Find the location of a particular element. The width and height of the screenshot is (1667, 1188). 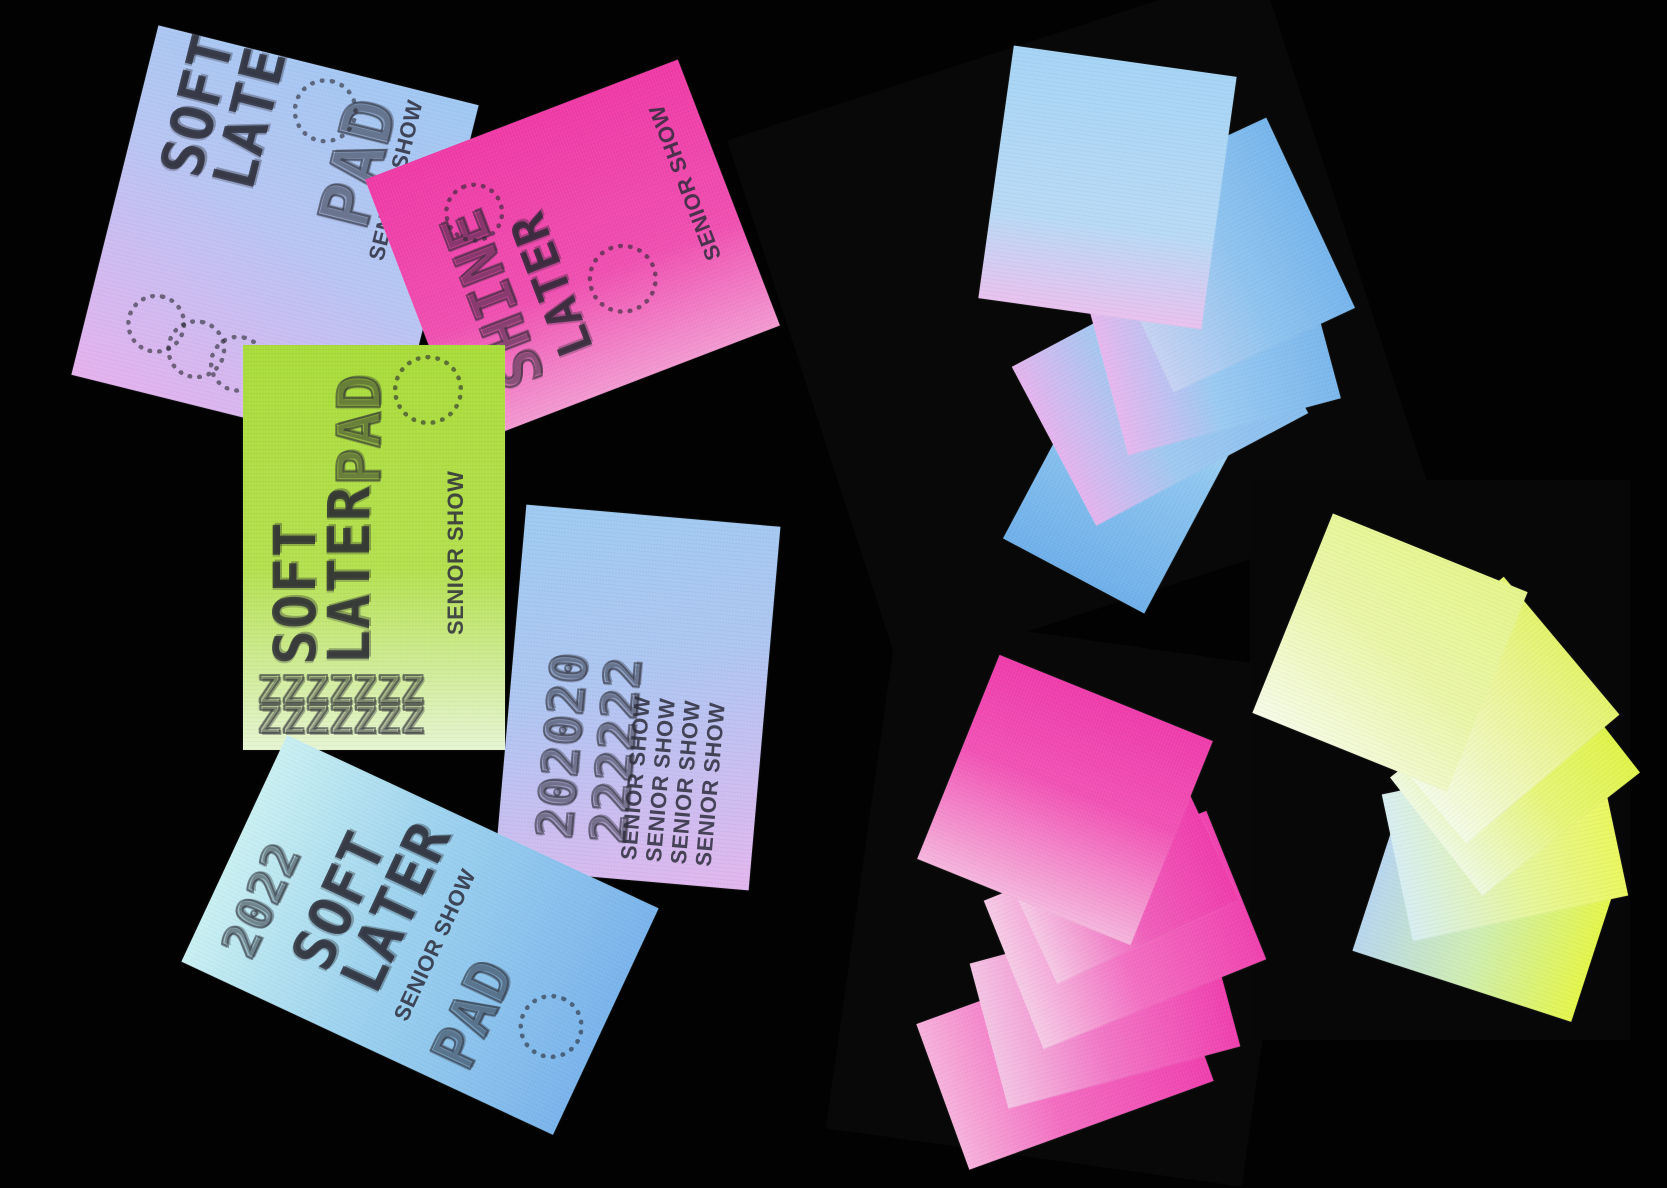

blank-card-blue is located at coordinates (1107, 187).